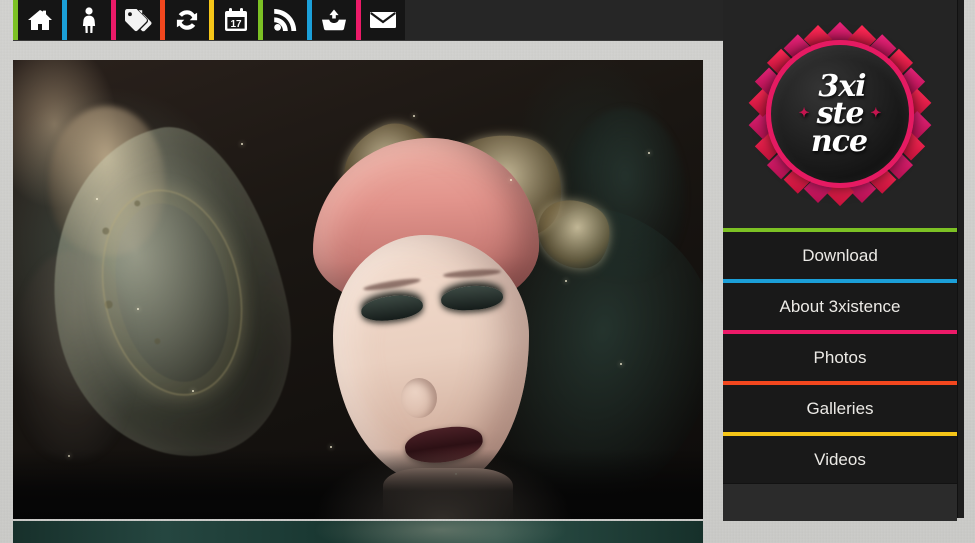  Describe the element at coordinates (564, 20) in the screenshot. I see `toolbar-empty-area` at that location.